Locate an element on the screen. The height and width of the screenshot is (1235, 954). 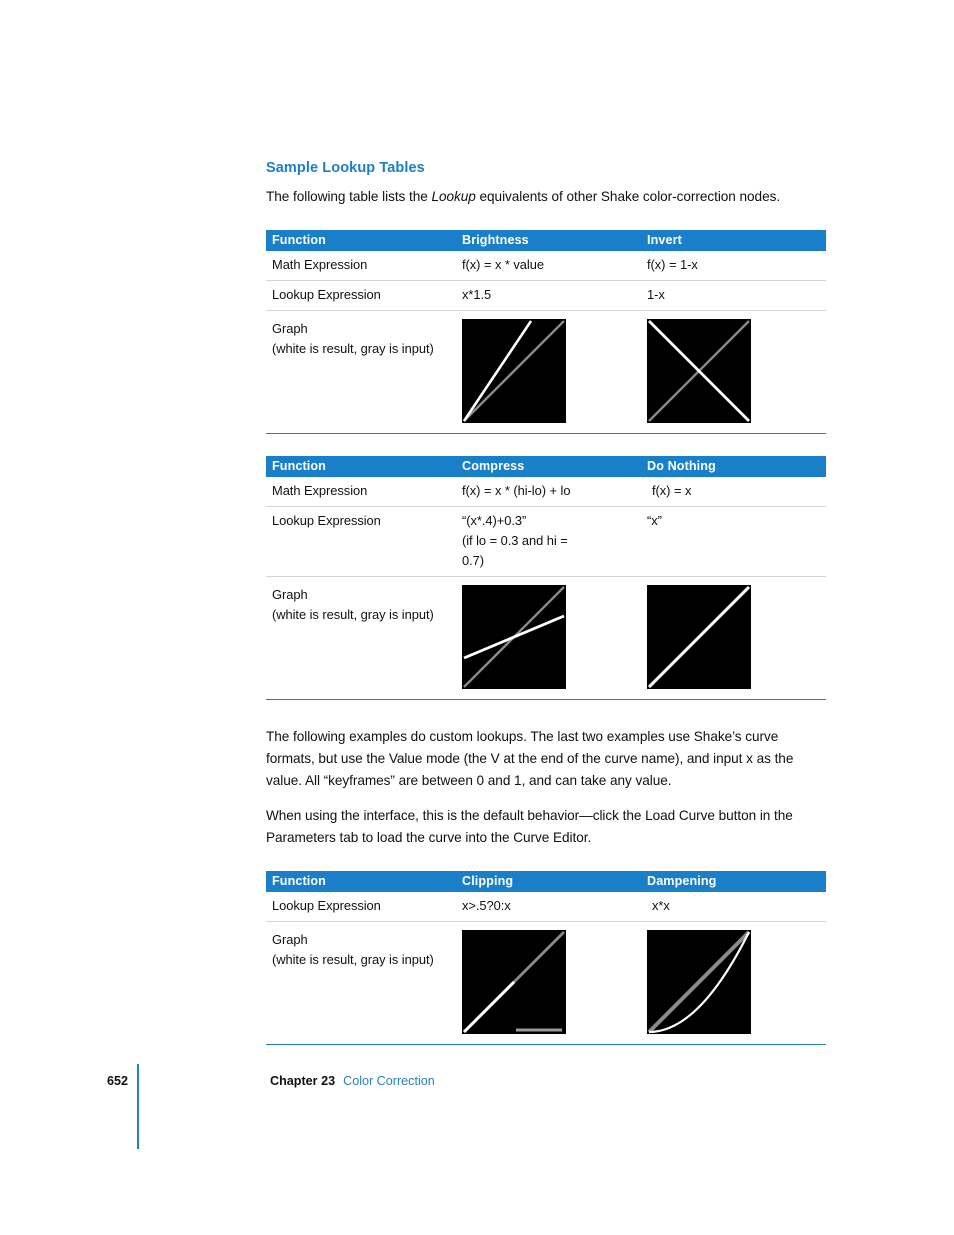
cell-brightness-lookup: x*1.5 is located at coordinates (548, 295).